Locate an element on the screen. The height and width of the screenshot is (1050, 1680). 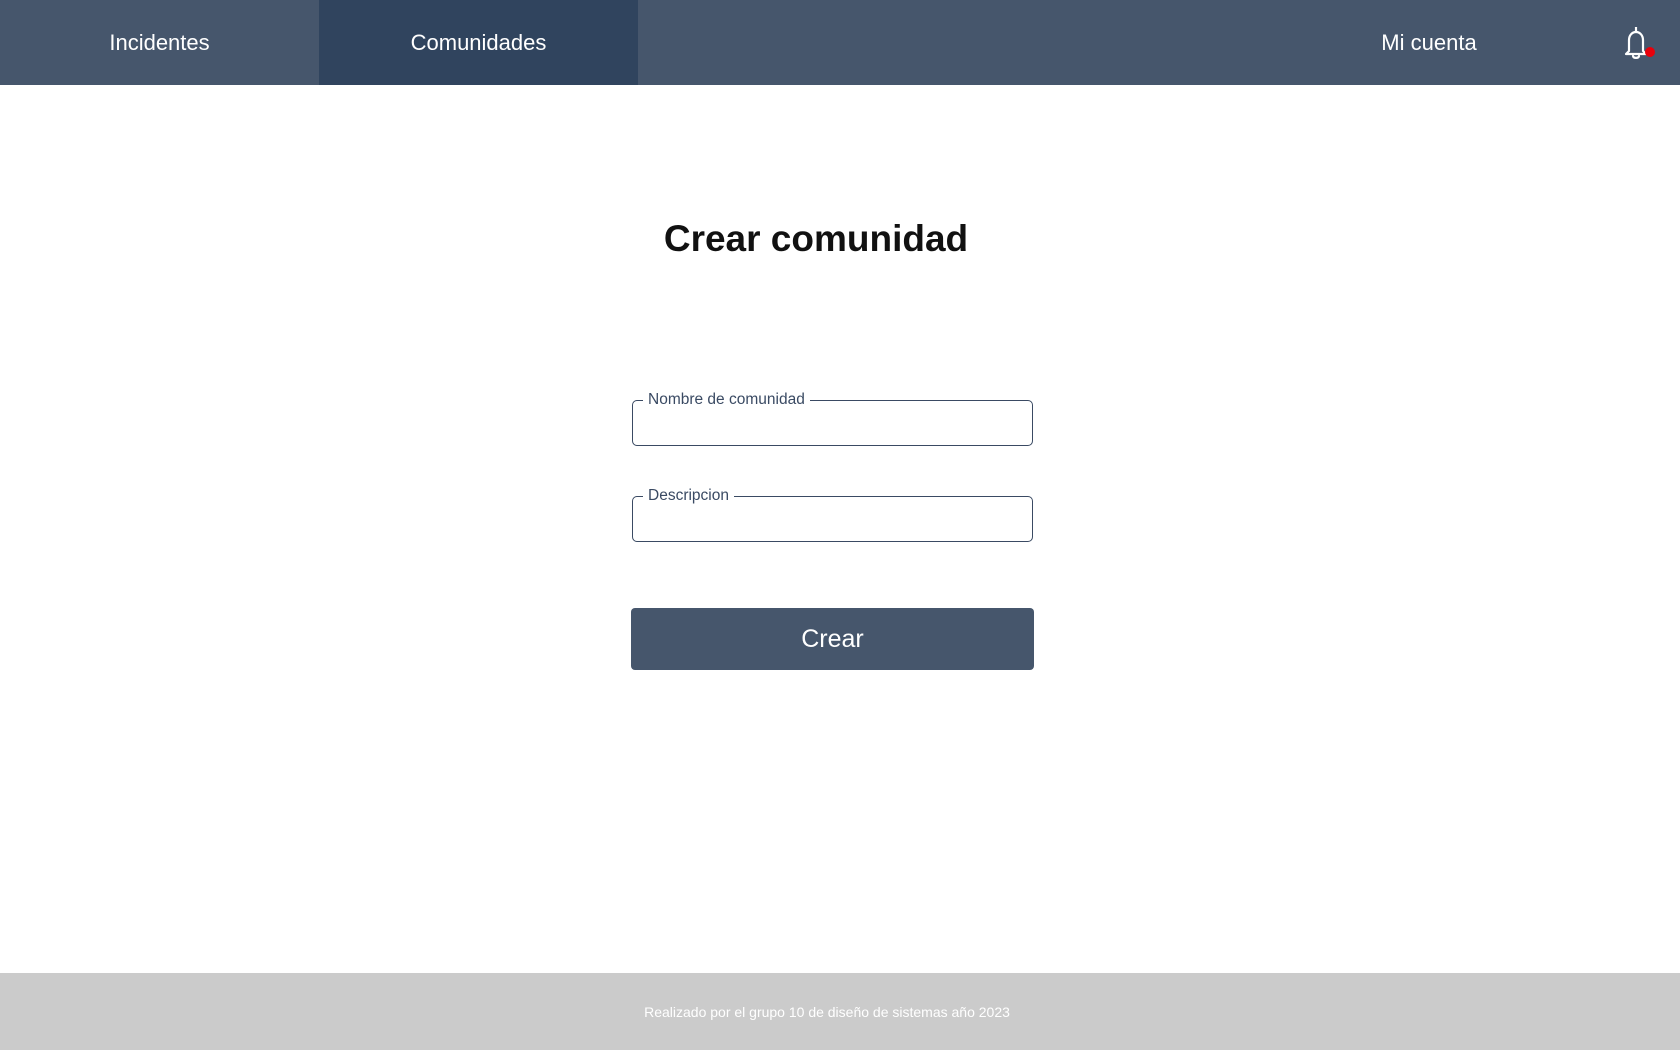
notifications-button is located at coordinates (1636, 44).